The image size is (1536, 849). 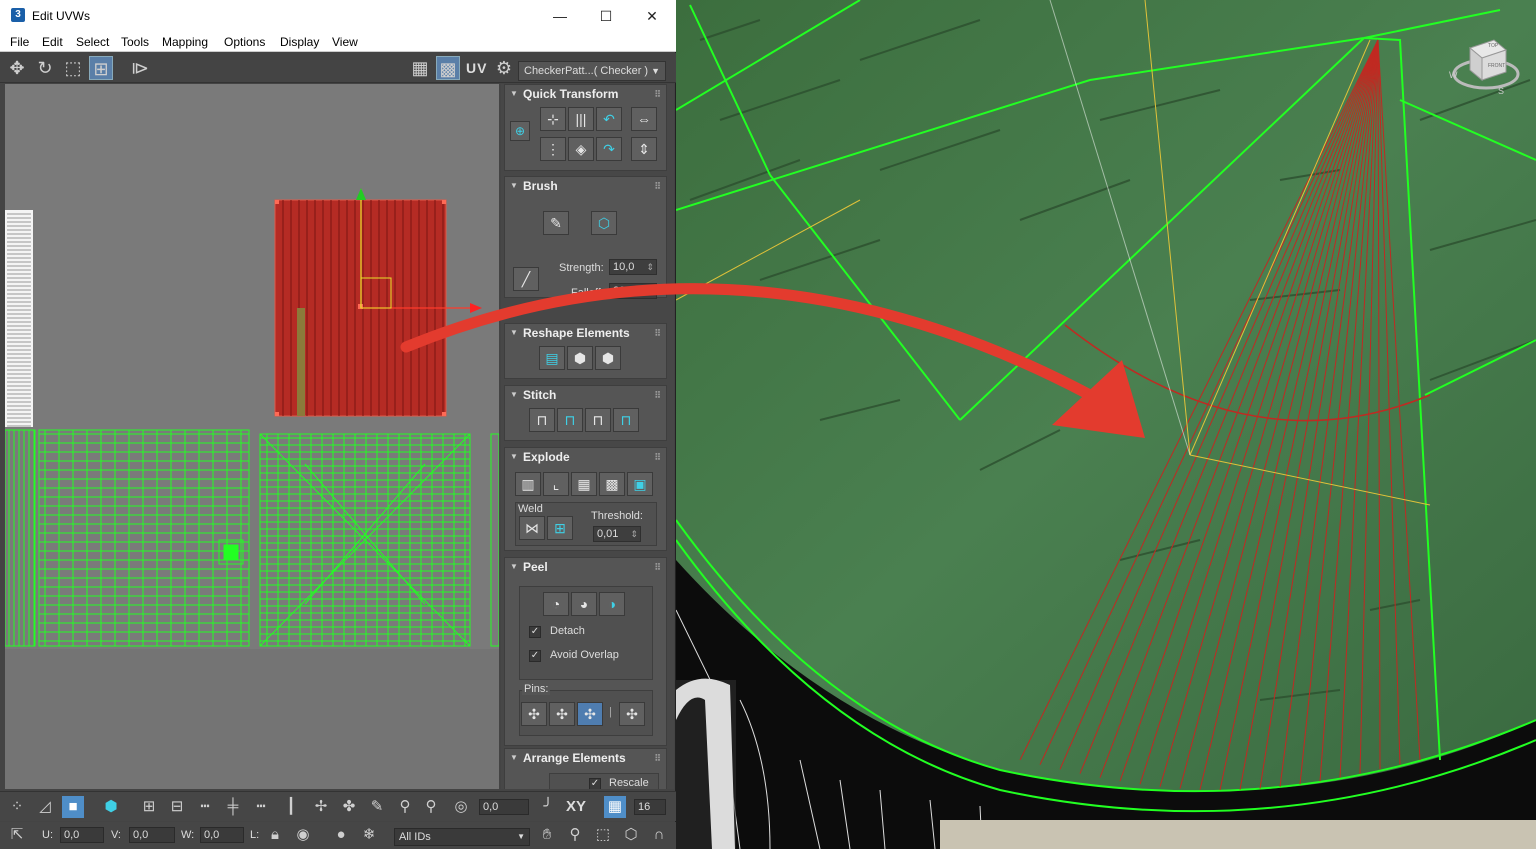 What do you see at coordinates (548, 807) in the screenshot?
I see `falloff-curve-icon: ╯` at bounding box center [548, 807].